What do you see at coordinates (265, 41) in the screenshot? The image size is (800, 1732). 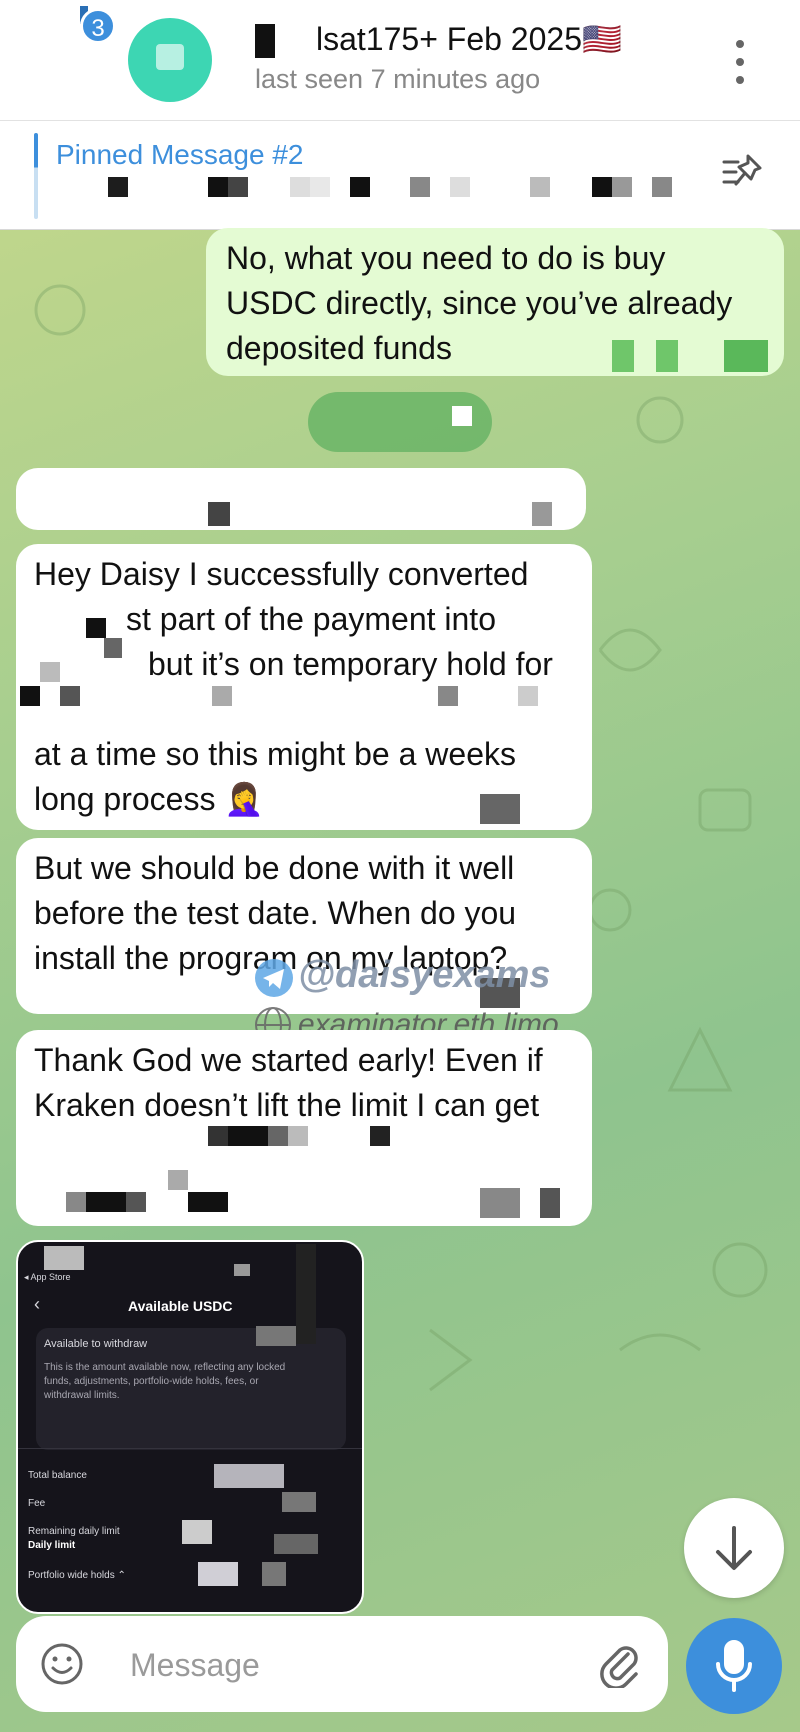 I see `redacted-title-prefix` at bounding box center [265, 41].